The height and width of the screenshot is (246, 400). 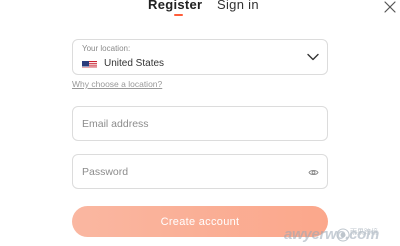 I want to click on show-password-eye-icon, so click(x=313, y=172).